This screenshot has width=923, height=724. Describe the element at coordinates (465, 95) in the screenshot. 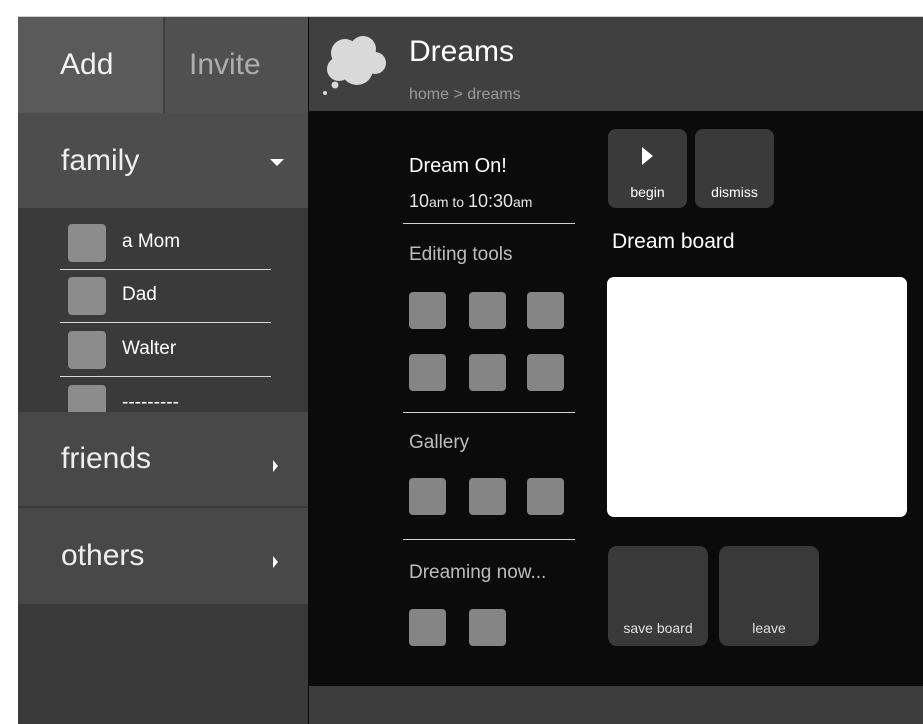

I see `breadcrumb: home > dreams` at that location.